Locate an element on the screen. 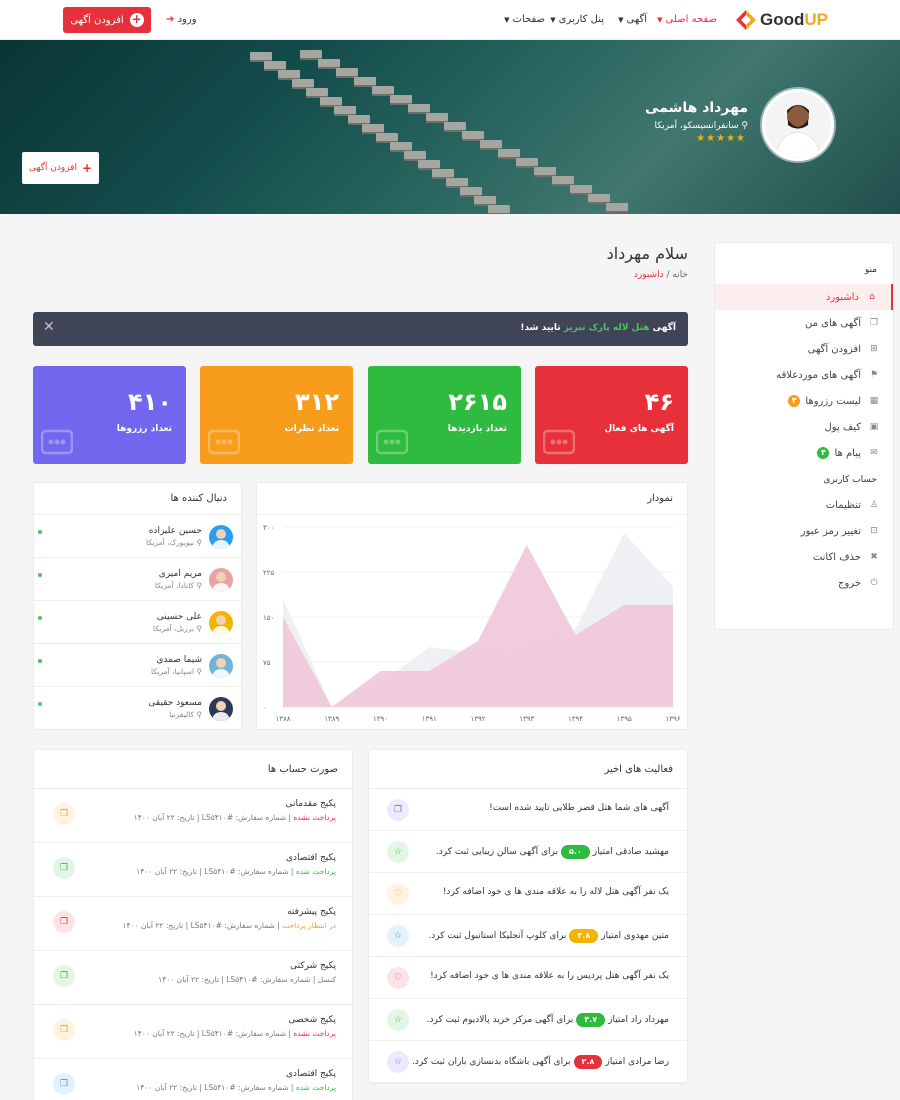  alert-message: آگهی هتل لاله پارک تبریز تایید شد! is located at coordinates (598, 328).